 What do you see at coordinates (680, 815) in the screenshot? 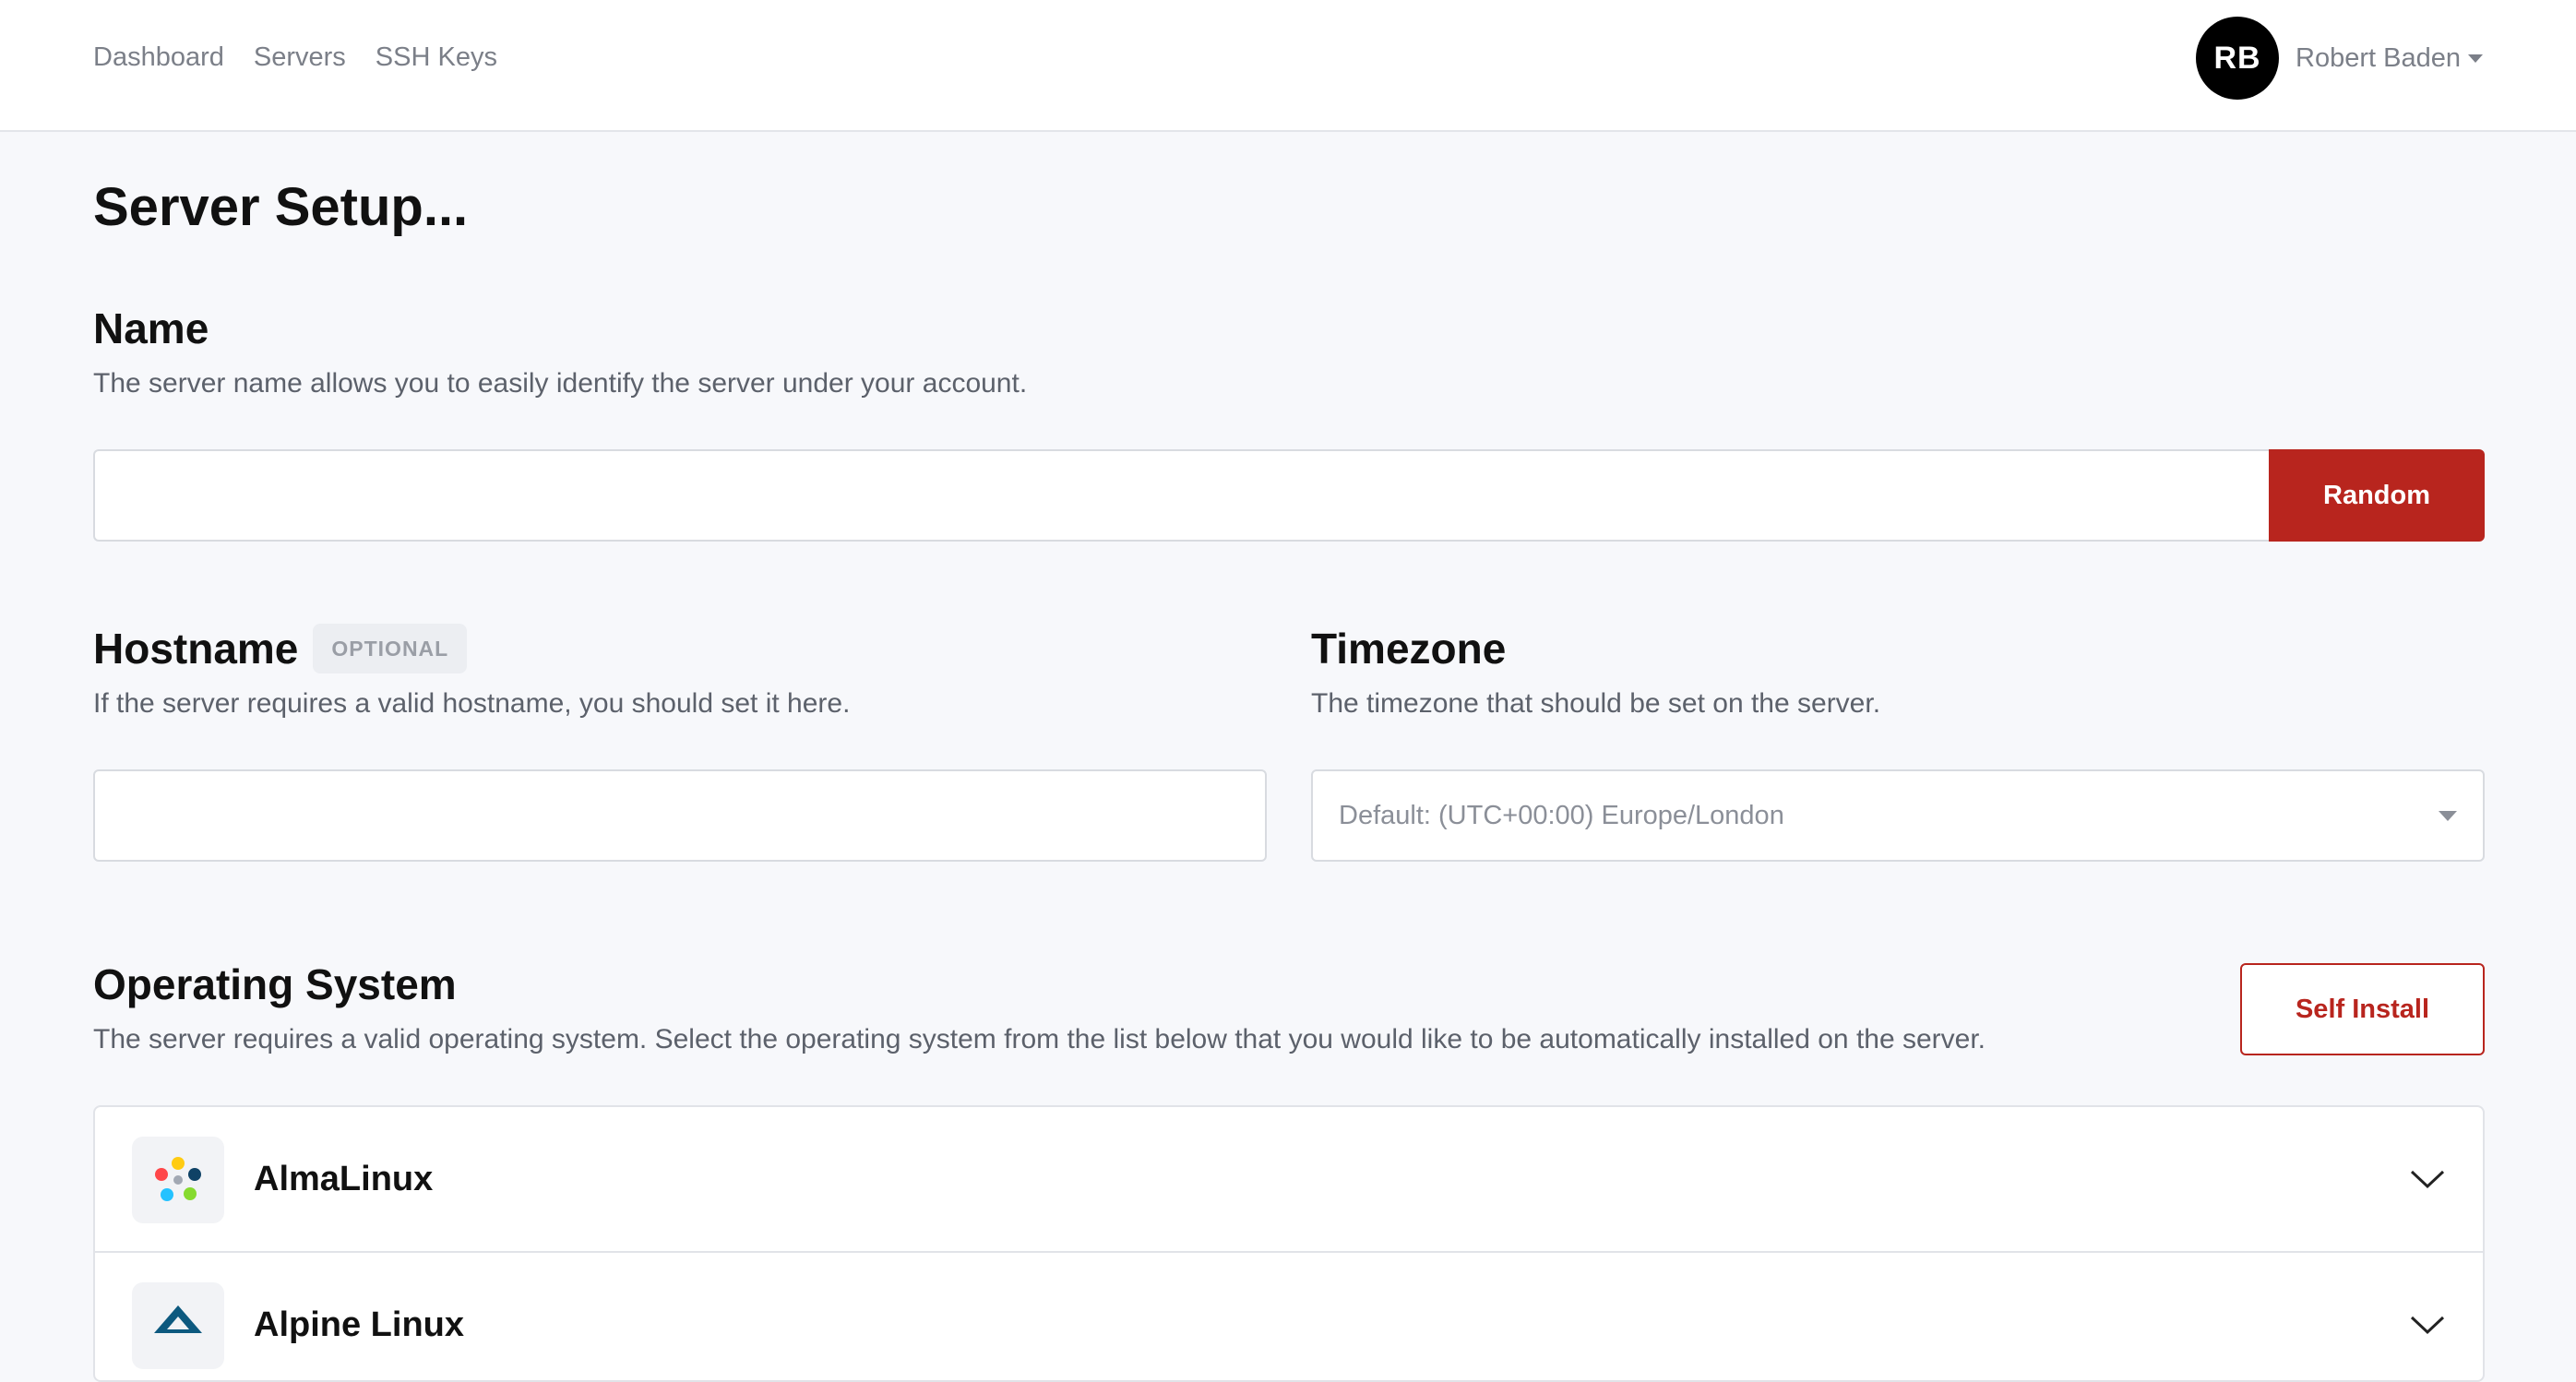
I see `hostname-input` at bounding box center [680, 815].